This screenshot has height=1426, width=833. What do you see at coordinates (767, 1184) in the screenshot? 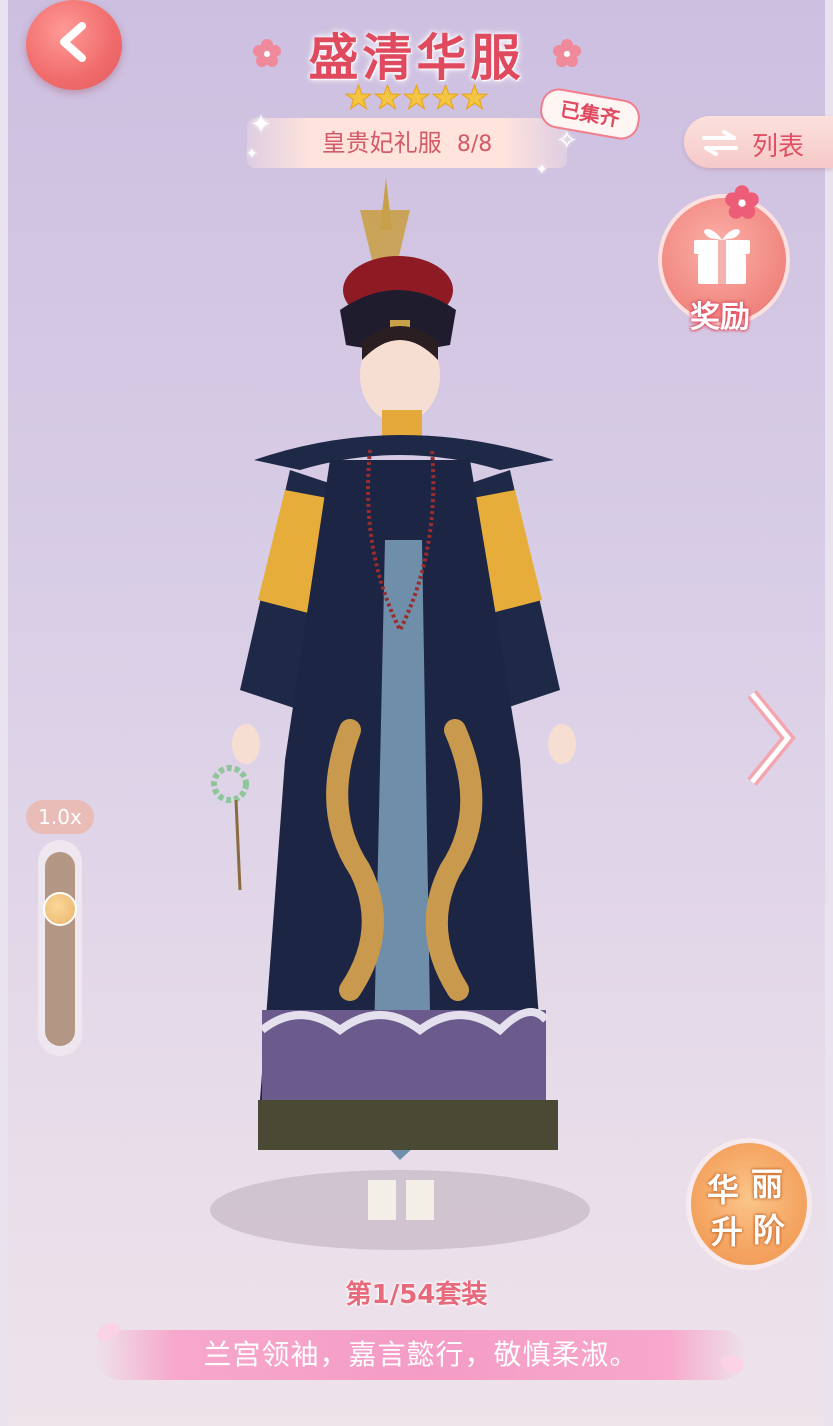
I see `upgrade-char: 丽` at bounding box center [767, 1184].